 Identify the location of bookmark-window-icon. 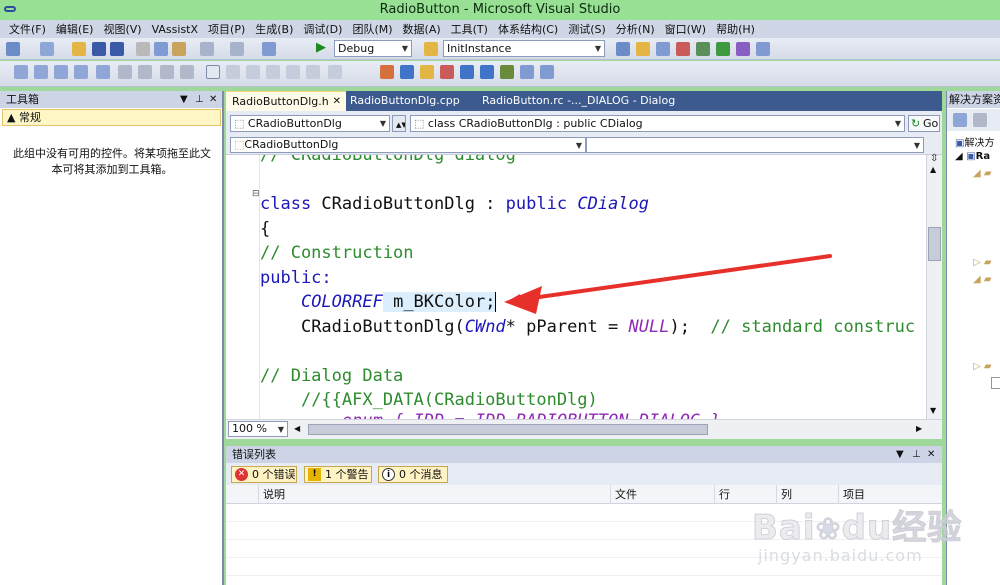
(335, 72).